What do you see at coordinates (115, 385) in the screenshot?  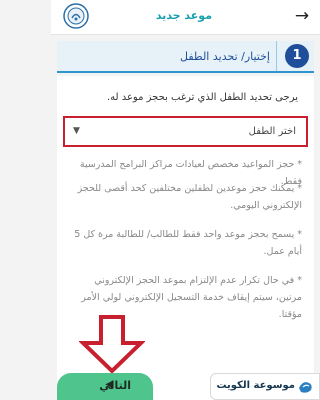 I see `next-button-label: التالي` at bounding box center [115, 385].